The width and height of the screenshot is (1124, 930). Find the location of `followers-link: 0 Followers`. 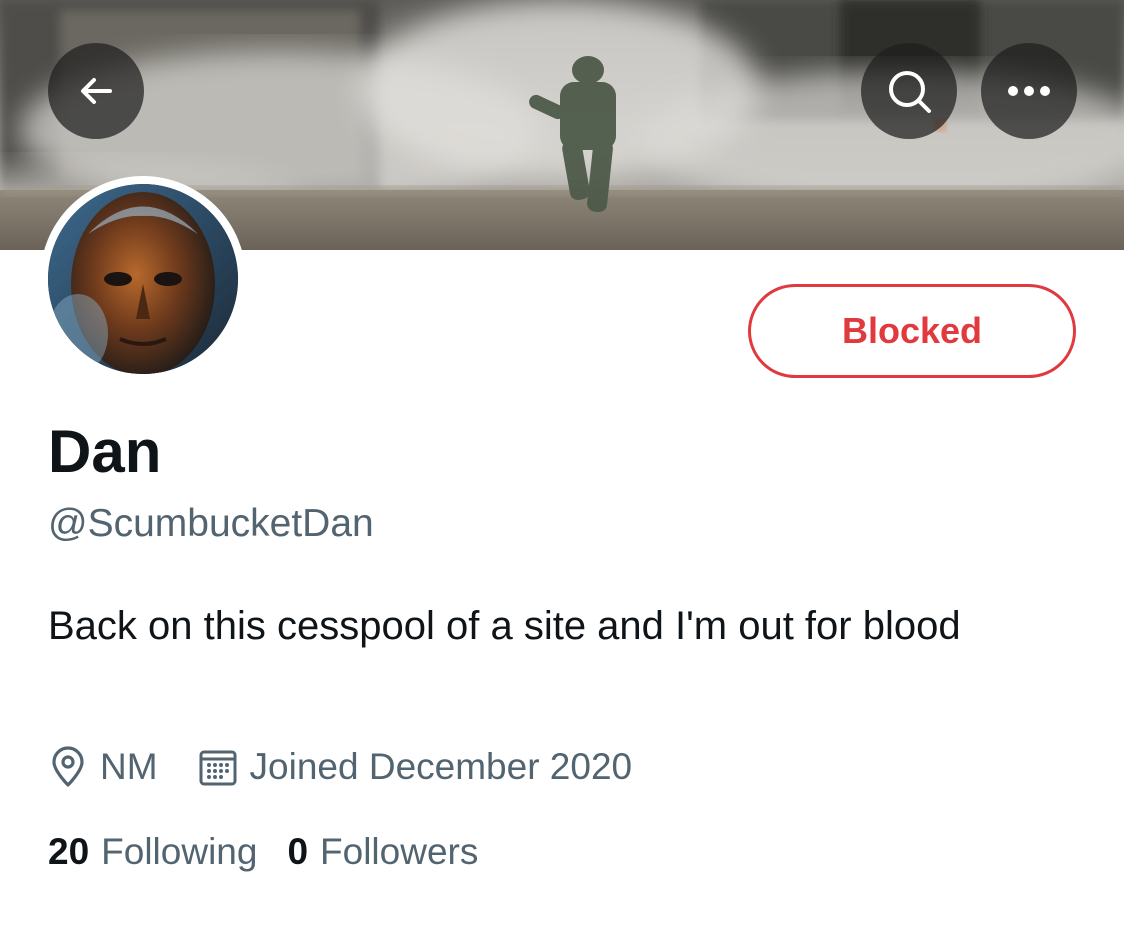

followers-link: 0 Followers is located at coordinates (382, 852).